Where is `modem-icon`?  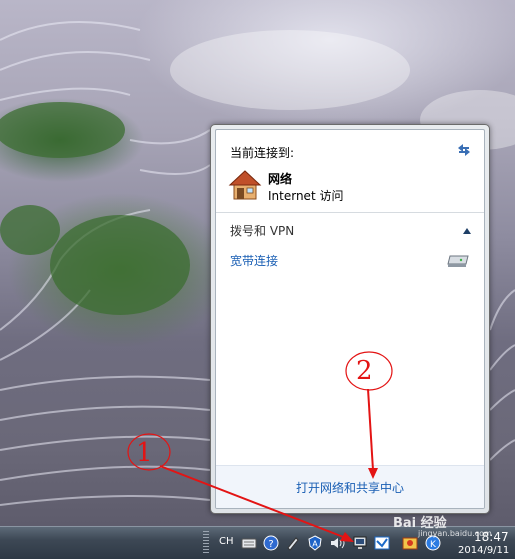 modem-icon is located at coordinates (458, 261).